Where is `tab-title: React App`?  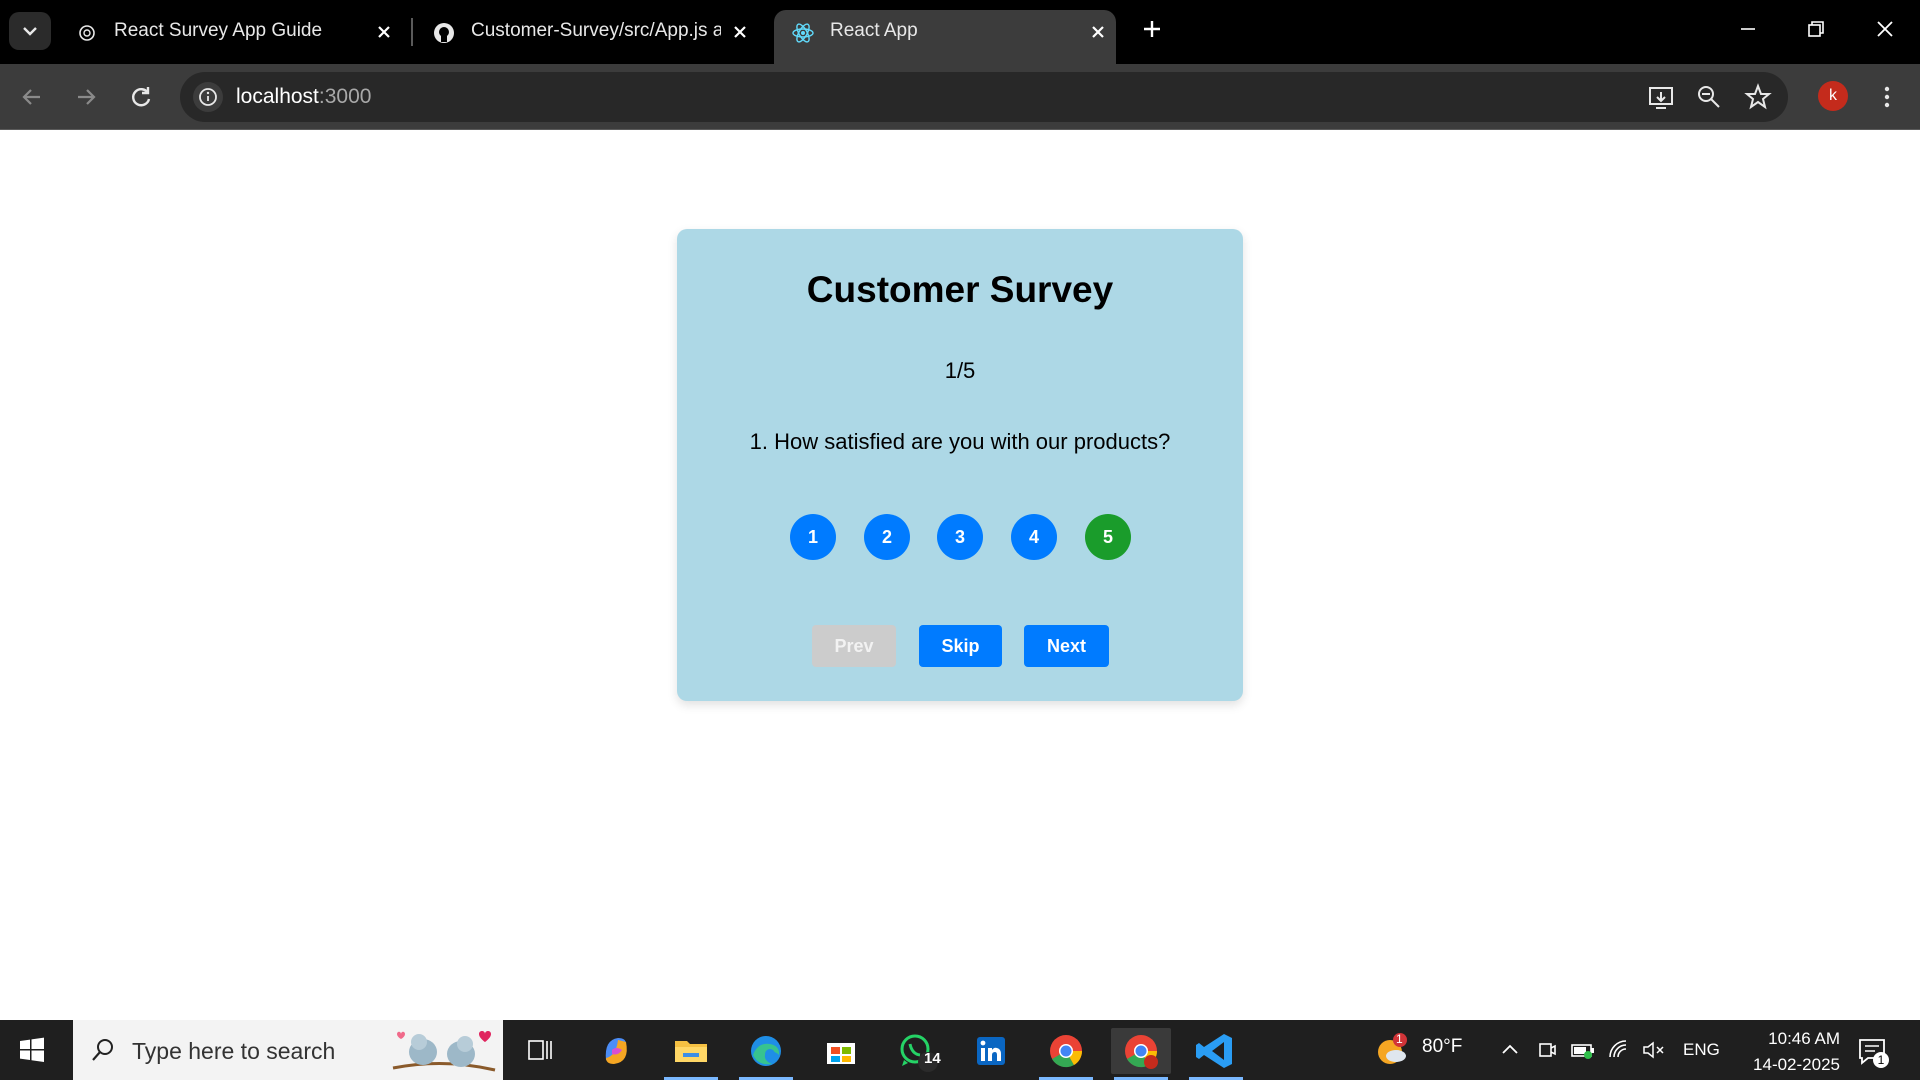
tab-title: React App is located at coordinates (874, 30).